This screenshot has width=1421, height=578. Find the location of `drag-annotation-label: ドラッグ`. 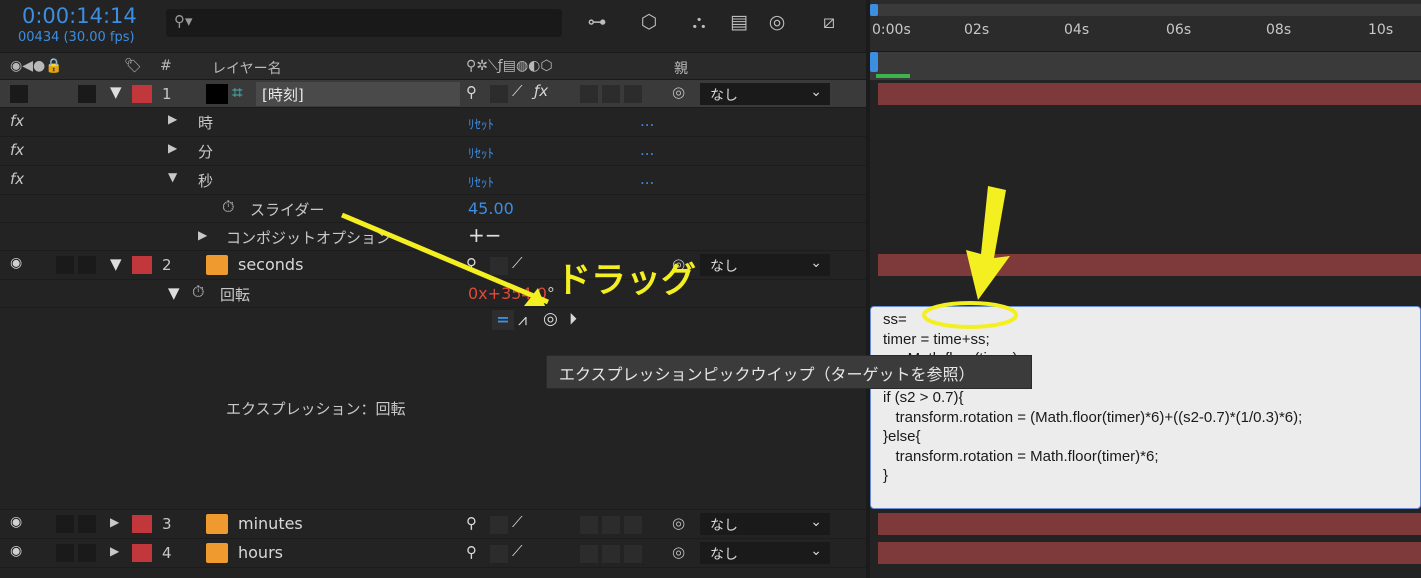

drag-annotation-label: ドラッグ is located at coordinates (626, 281).